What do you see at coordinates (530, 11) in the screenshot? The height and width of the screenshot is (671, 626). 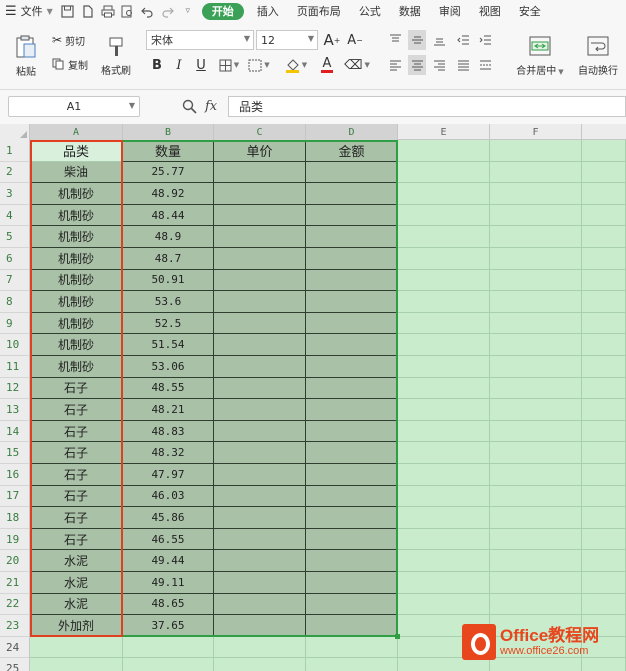 I see `tab-security: 安全` at bounding box center [530, 11].